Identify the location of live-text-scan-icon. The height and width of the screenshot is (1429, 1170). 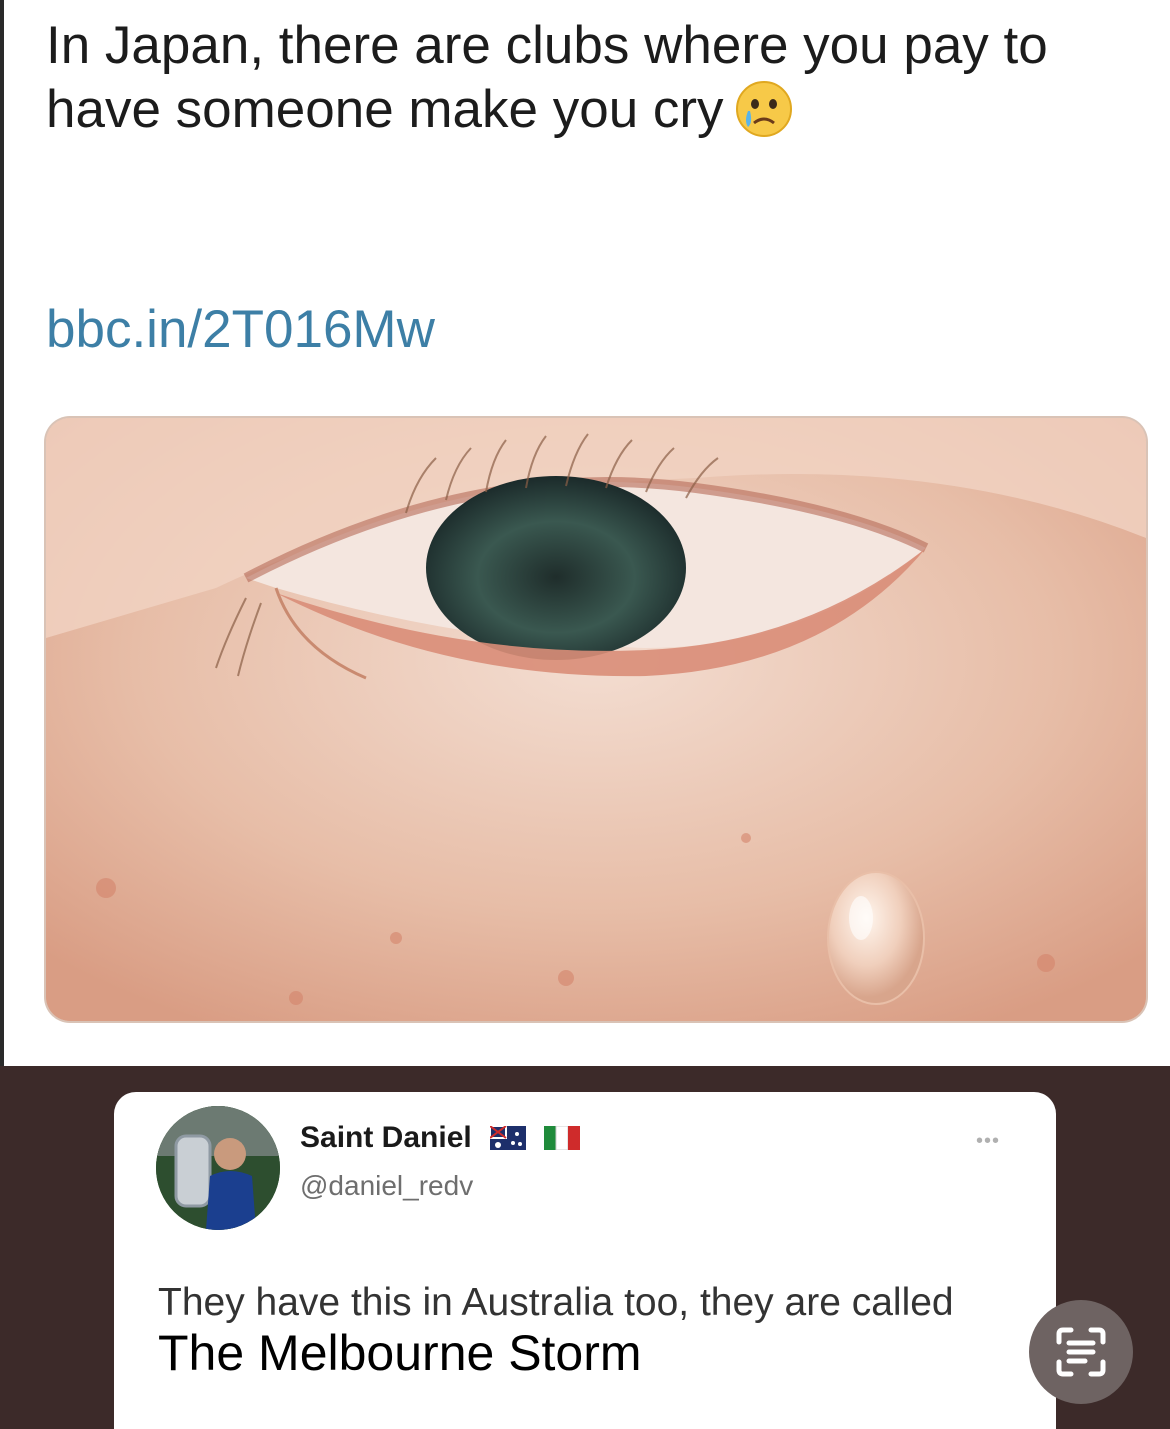
(1081, 1367).